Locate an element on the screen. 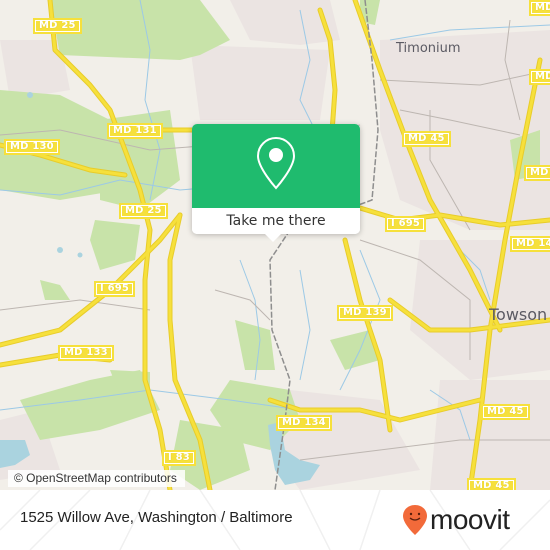 The image size is (550, 550). popup-header is located at coordinates (276, 166).